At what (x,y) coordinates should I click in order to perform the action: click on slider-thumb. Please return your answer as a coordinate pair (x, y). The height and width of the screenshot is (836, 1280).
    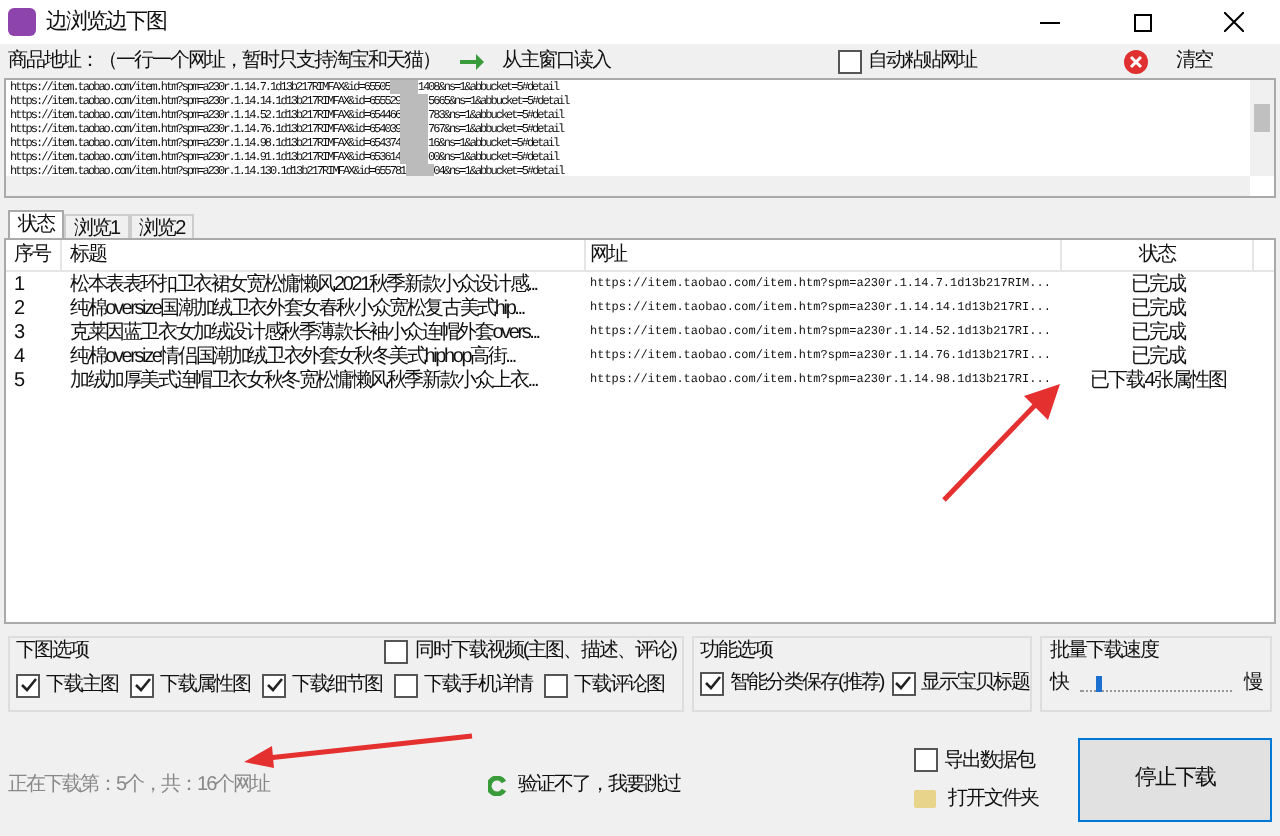
    Looking at the image, I should click on (1098, 683).